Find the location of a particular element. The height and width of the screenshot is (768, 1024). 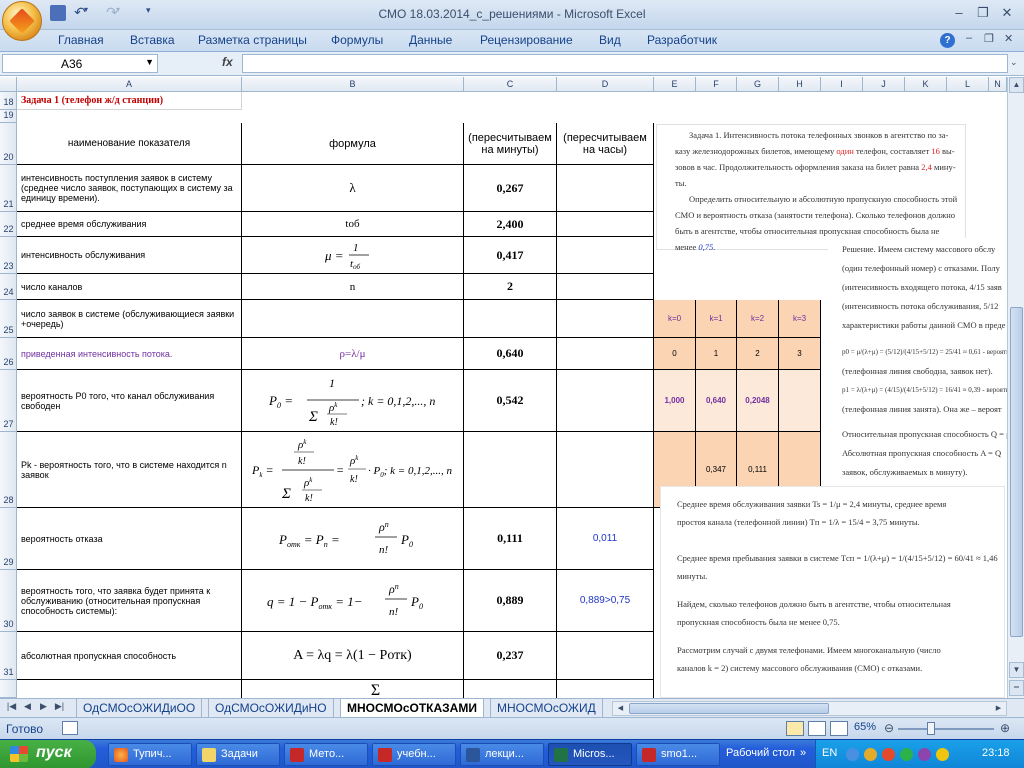

desktop-toolbar-label: Рабочий стол is located at coordinates (760, 753).